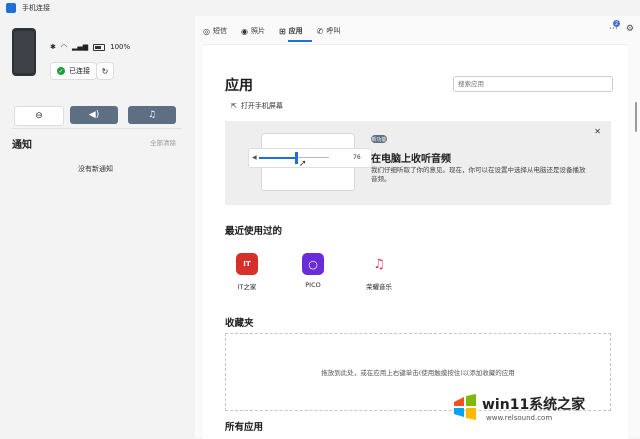 This screenshot has width=640, height=439. Describe the element at coordinates (411, 159) in the screenshot. I see `banner-title: 在电脑上收听音频` at that location.